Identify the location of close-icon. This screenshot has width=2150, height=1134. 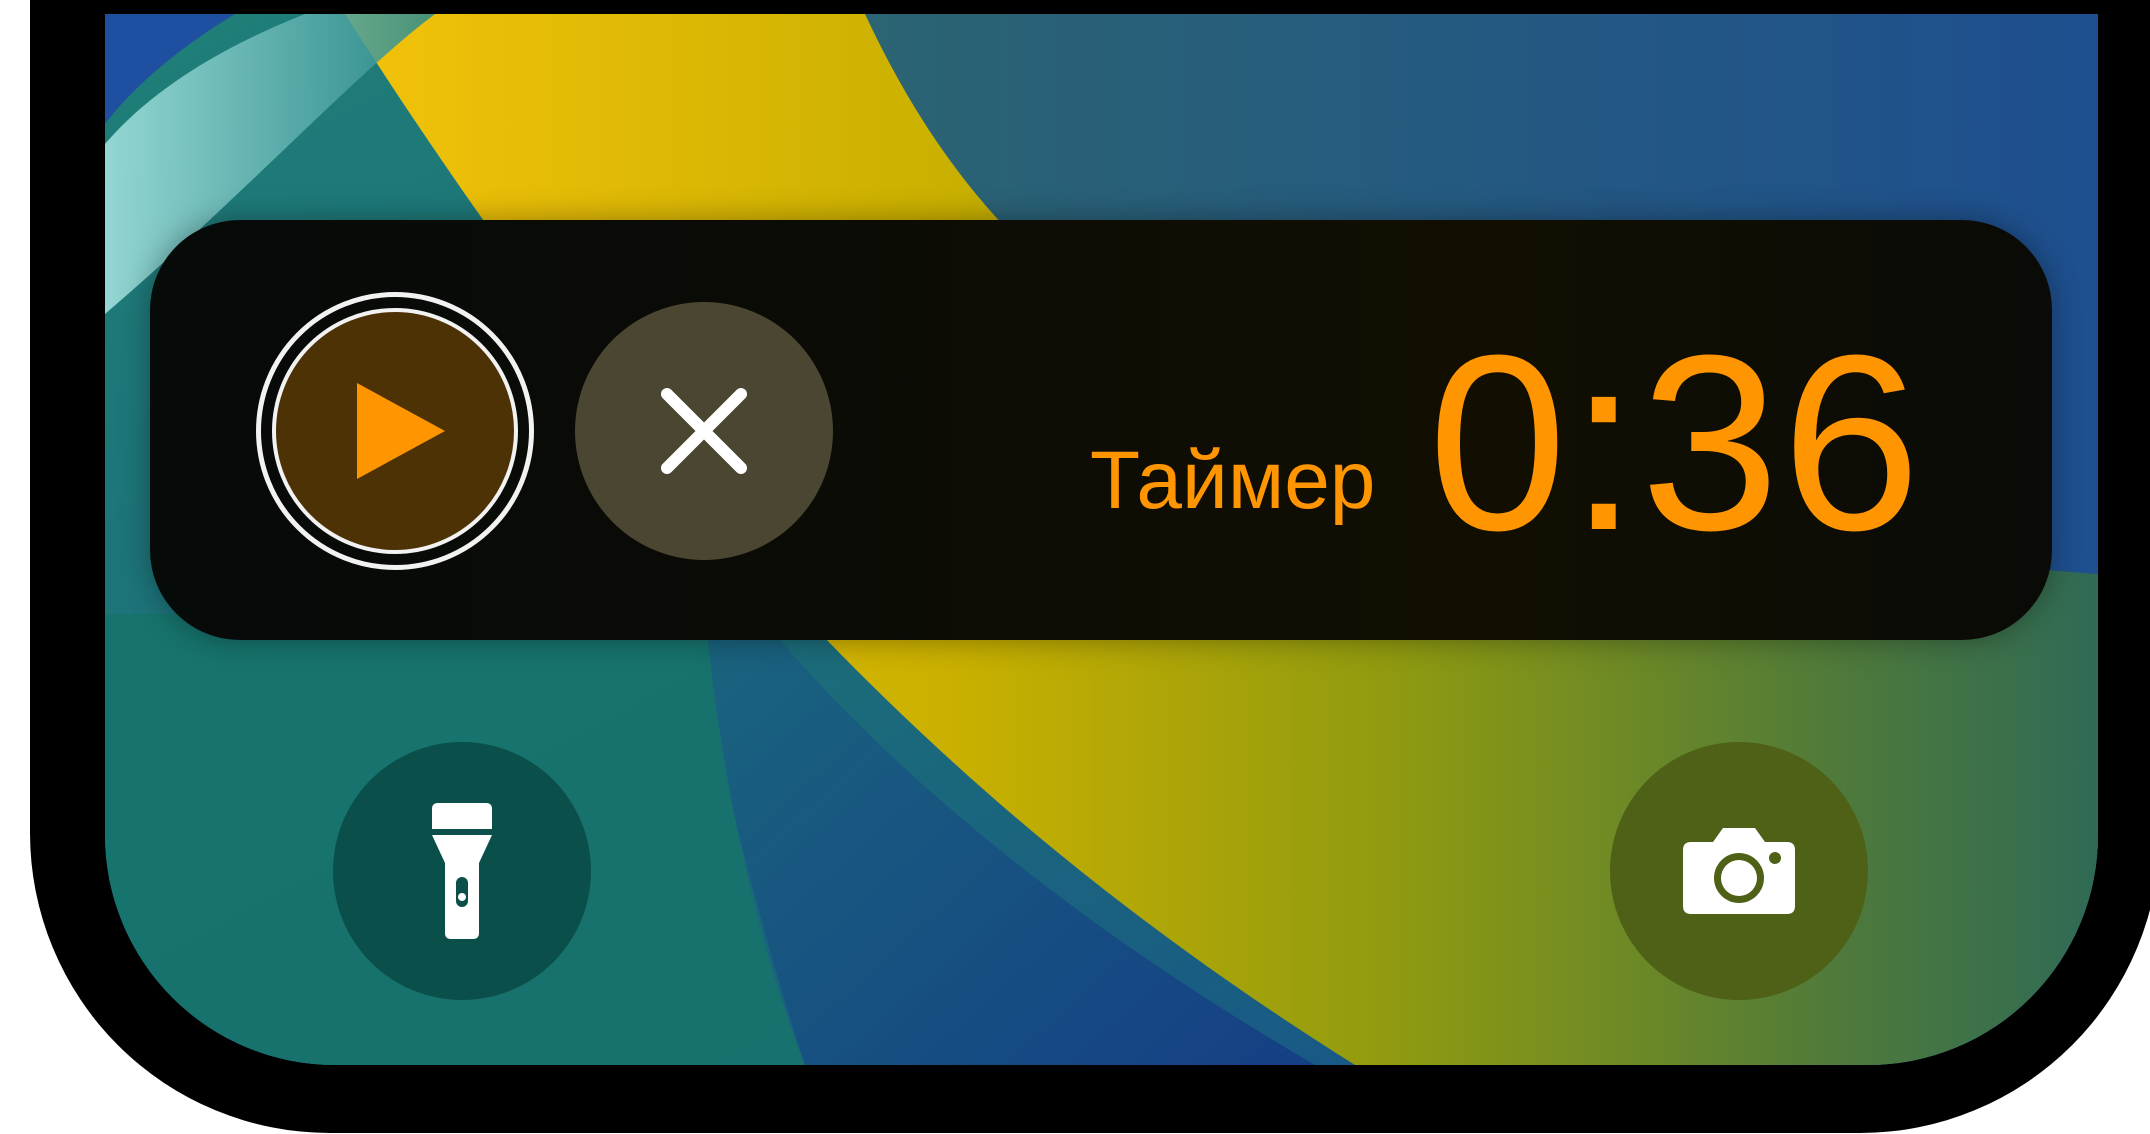
(704, 431).